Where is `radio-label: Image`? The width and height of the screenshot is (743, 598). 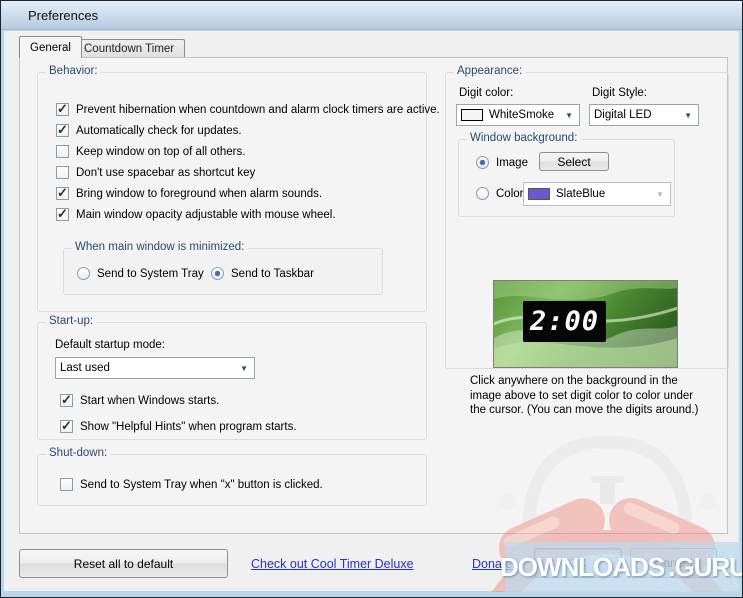 radio-label: Image is located at coordinates (512, 163).